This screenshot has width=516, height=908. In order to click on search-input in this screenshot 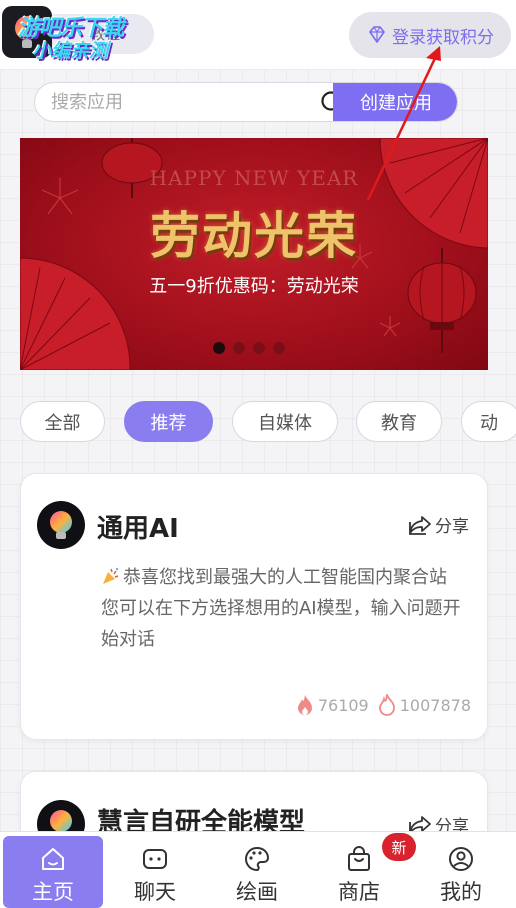, I will do `click(185, 102)`.